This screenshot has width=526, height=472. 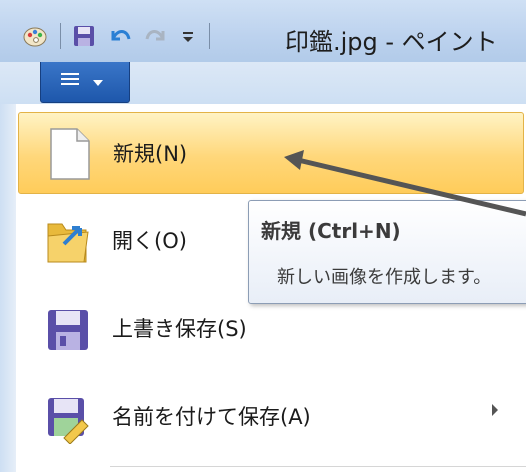 I want to click on menu-item-label: 名前を付けて保存(A), so click(x=211, y=417).